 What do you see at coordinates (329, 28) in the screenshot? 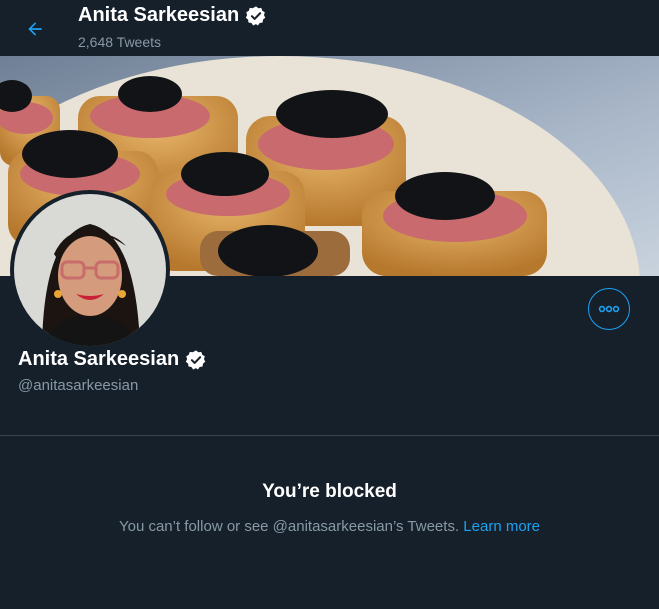
I see `profile-header-bar: Anita Sarkeesian 2,648 Tweets` at bounding box center [329, 28].